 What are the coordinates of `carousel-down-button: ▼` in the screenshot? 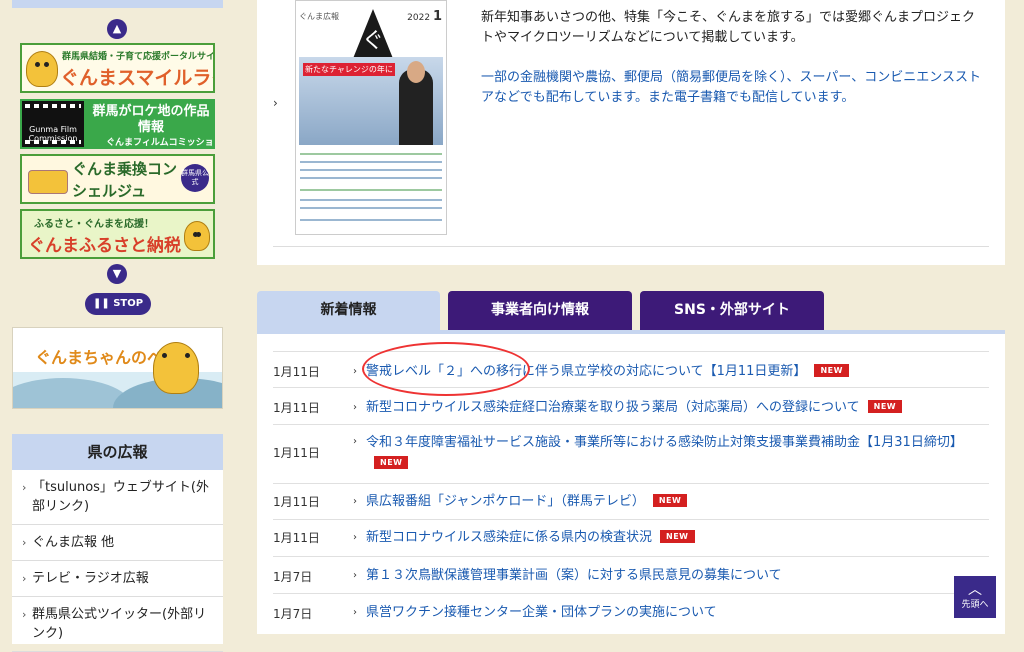 It's located at (117, 274).